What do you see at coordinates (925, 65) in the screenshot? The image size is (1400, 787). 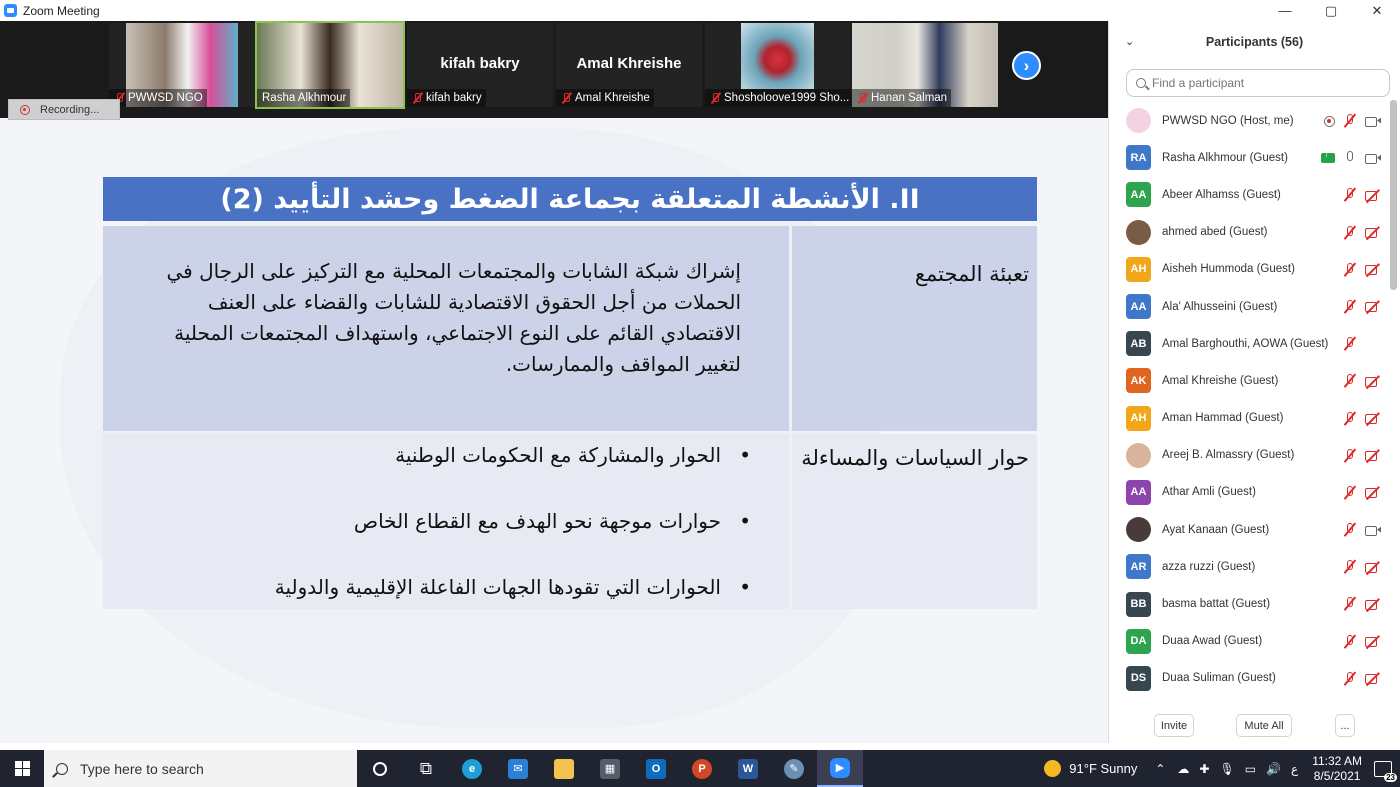 I see `video-tile-hanan: Hanan Salman` at bounding box center [925, 65].